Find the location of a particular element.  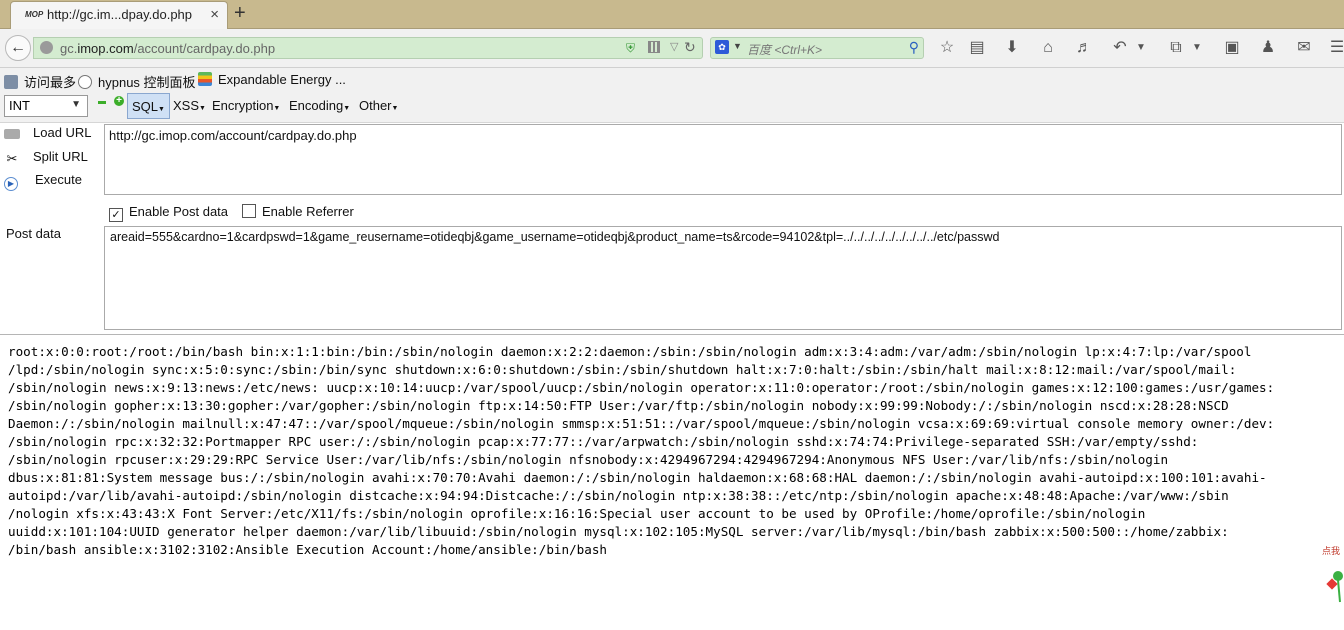

type-select: INT ▼ is located at coordinates (46, 106).